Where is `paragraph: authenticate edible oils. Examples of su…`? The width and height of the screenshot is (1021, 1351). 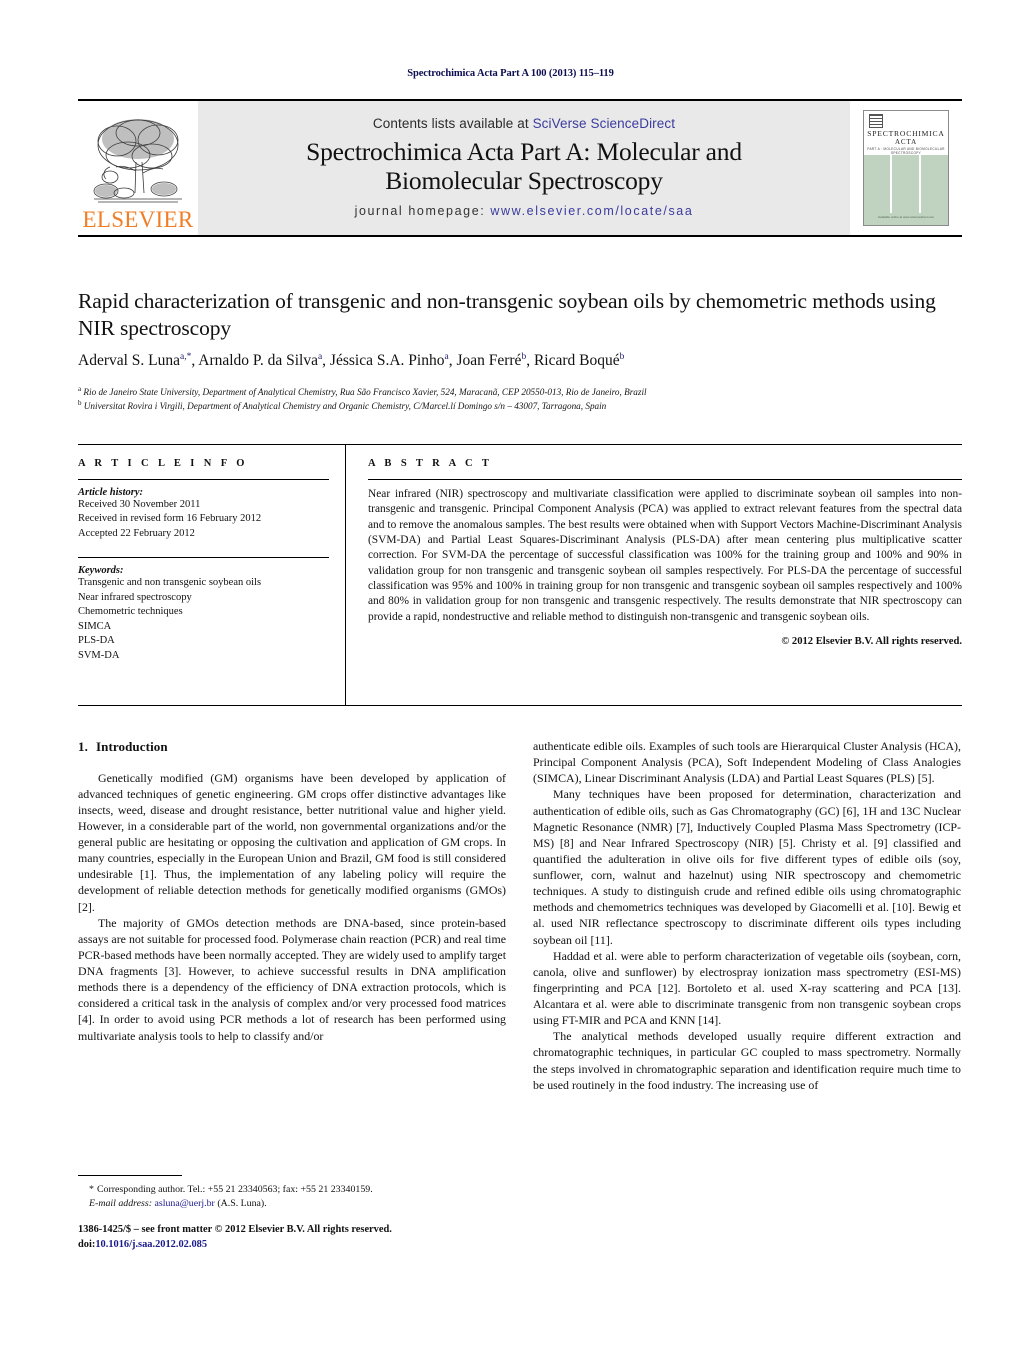
paragraph: authenticate edible oils. Examples of su… is located at coordinates (747, 762).